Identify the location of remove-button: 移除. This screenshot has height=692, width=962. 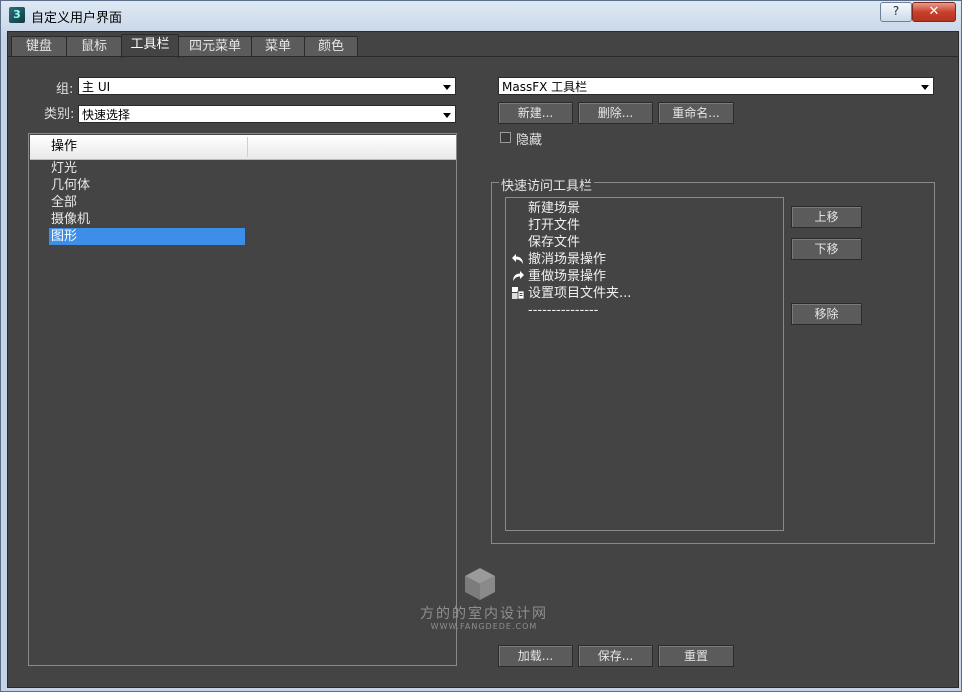
(826, 314).